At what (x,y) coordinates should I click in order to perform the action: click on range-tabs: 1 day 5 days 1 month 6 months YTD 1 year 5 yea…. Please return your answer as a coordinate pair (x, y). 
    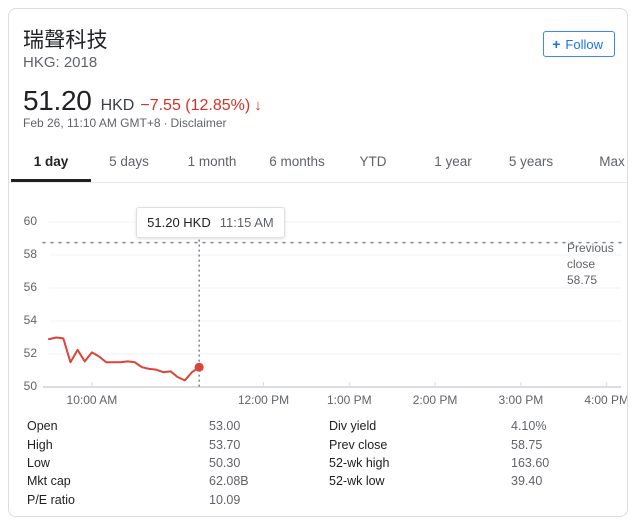
    Looking at the image, I should click on (318, 162).